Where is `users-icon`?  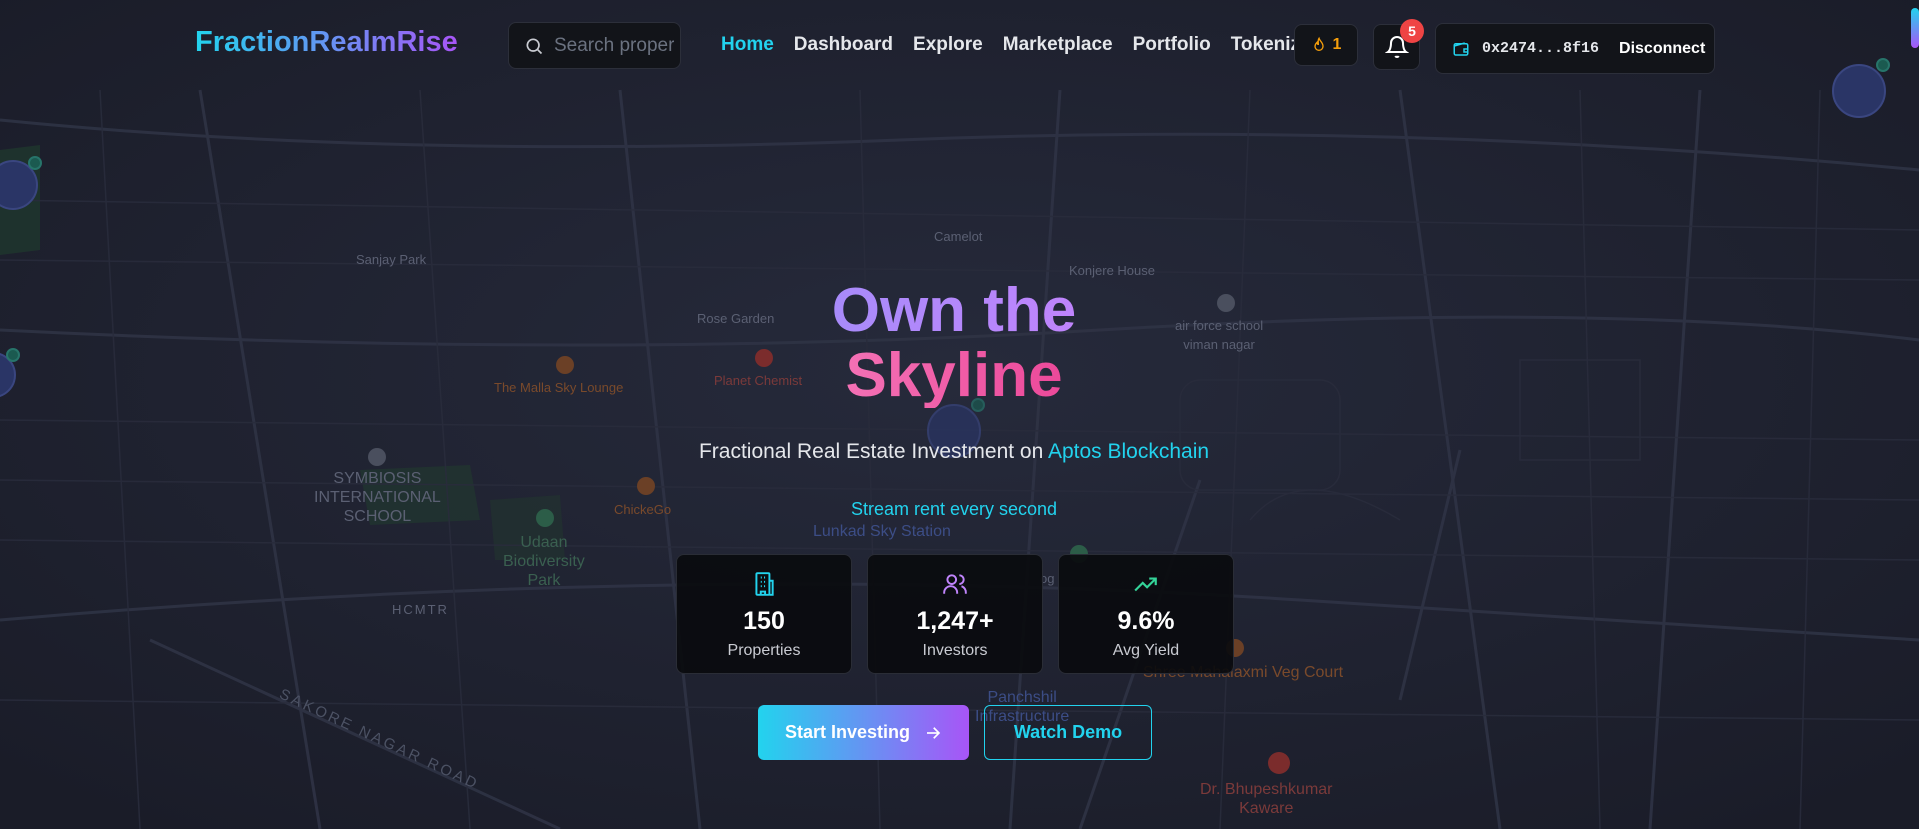 users-icon is located at coordinates (955, 584).